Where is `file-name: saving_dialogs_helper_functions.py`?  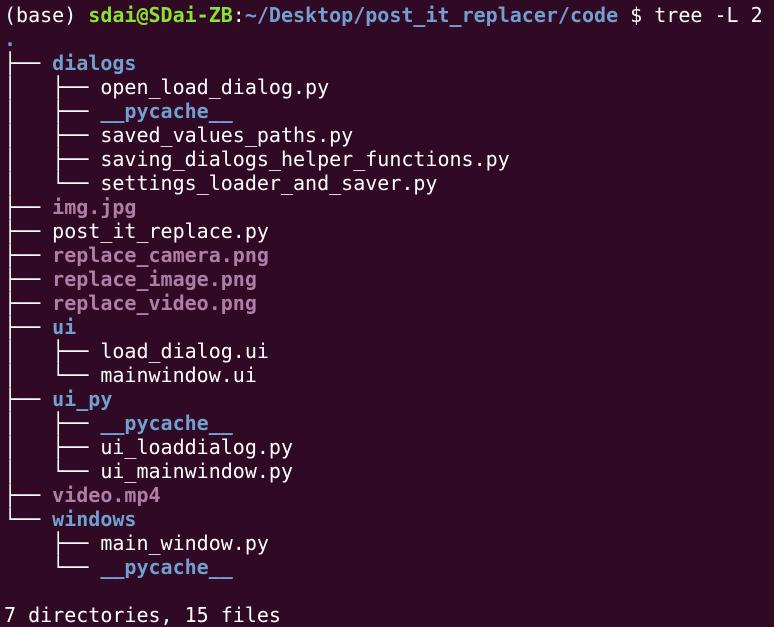
file-name: saving_dialogs_helper_functions.py is located at coordinates (305, 159).